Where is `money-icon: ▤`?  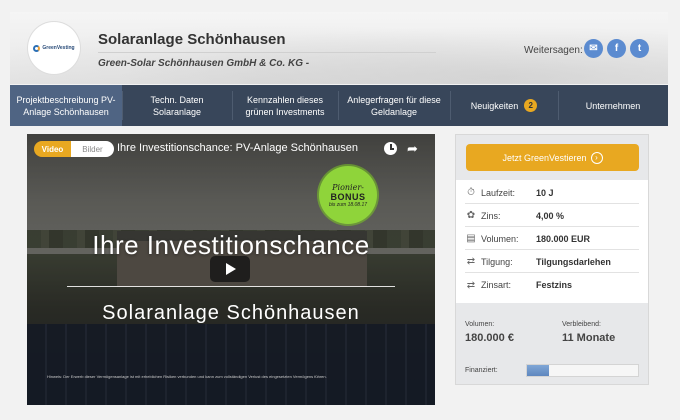
money-icon: ▤ is located at coordinates (471, 238).